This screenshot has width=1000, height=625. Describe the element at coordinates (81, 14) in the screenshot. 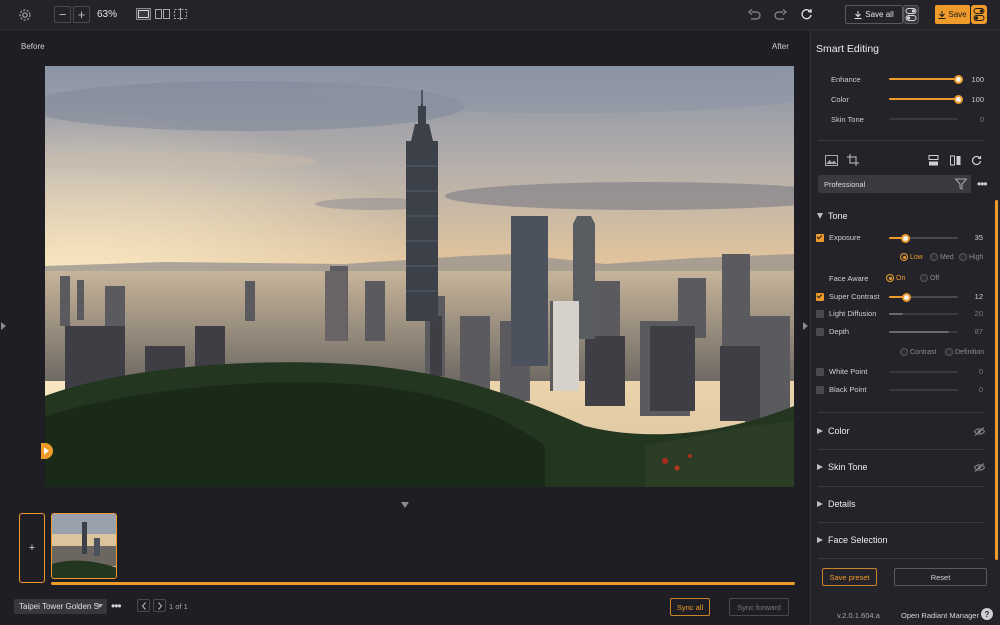

I see `zoom-in-button: +` at that location.